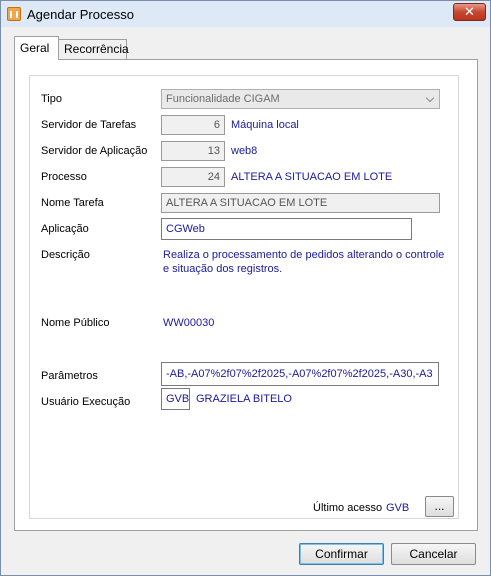  What do you see at coordinates (189, 323) in the screenshot?
I see `nome-publico-value: WW00030` at bounding box center [189, 323].